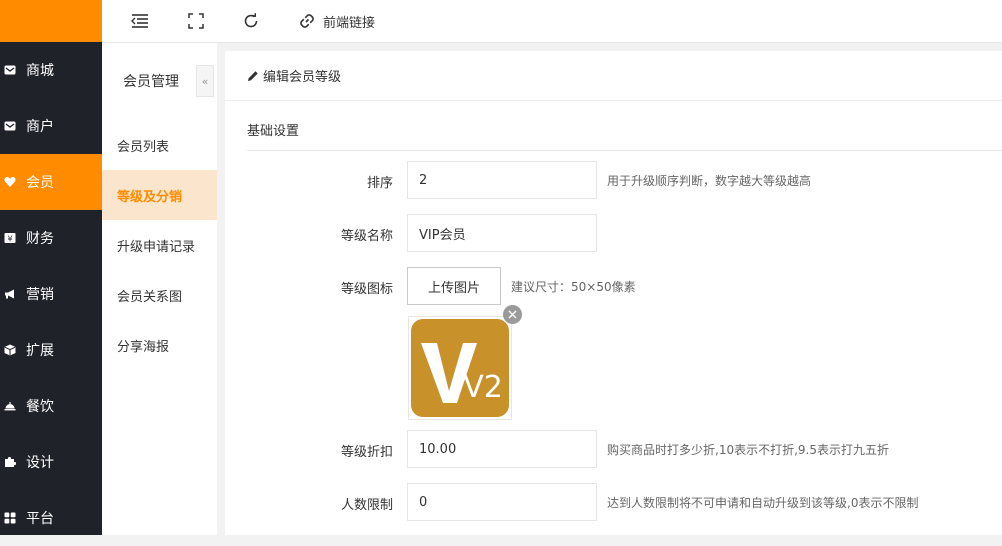  Describe the element at coordinates (366, 452) in the screenshot. I see `discount-label: 等级折扣` at that location.